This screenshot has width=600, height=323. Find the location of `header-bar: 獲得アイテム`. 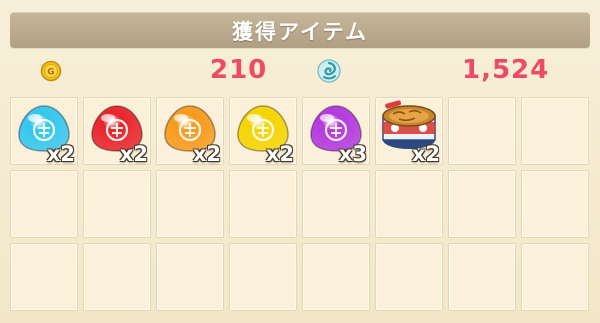

header-bar: 獲得アイテム is located at coordinates (300, 30).